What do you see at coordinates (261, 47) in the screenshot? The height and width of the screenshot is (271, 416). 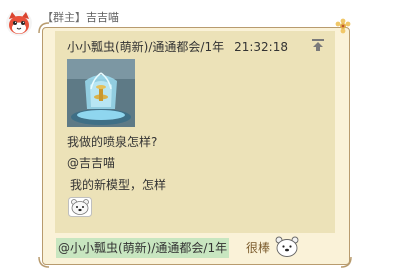 I see `quote-time: 21:32:18` at bounding box center [261, 47].